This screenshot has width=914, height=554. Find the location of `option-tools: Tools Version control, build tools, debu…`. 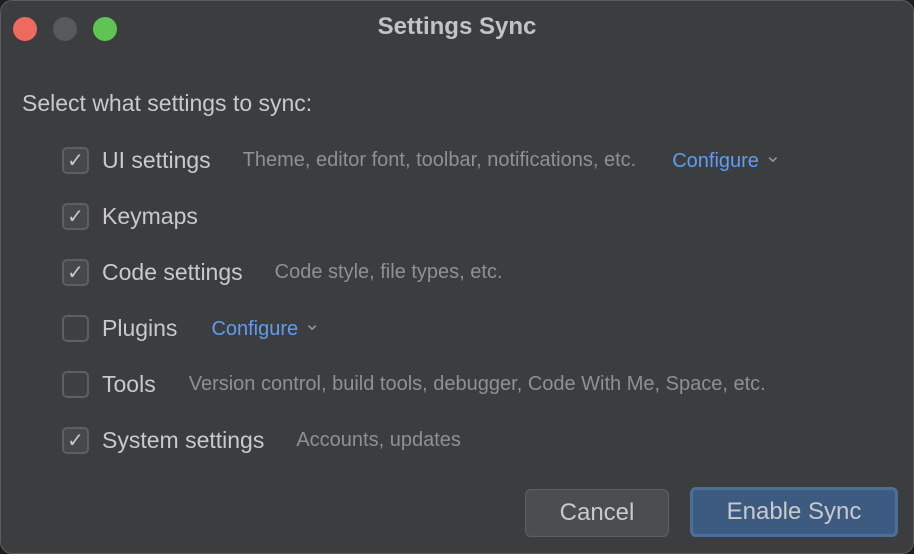

option-tools: Tools Version control, build tools, debu… is located at coordinates (414, 384).